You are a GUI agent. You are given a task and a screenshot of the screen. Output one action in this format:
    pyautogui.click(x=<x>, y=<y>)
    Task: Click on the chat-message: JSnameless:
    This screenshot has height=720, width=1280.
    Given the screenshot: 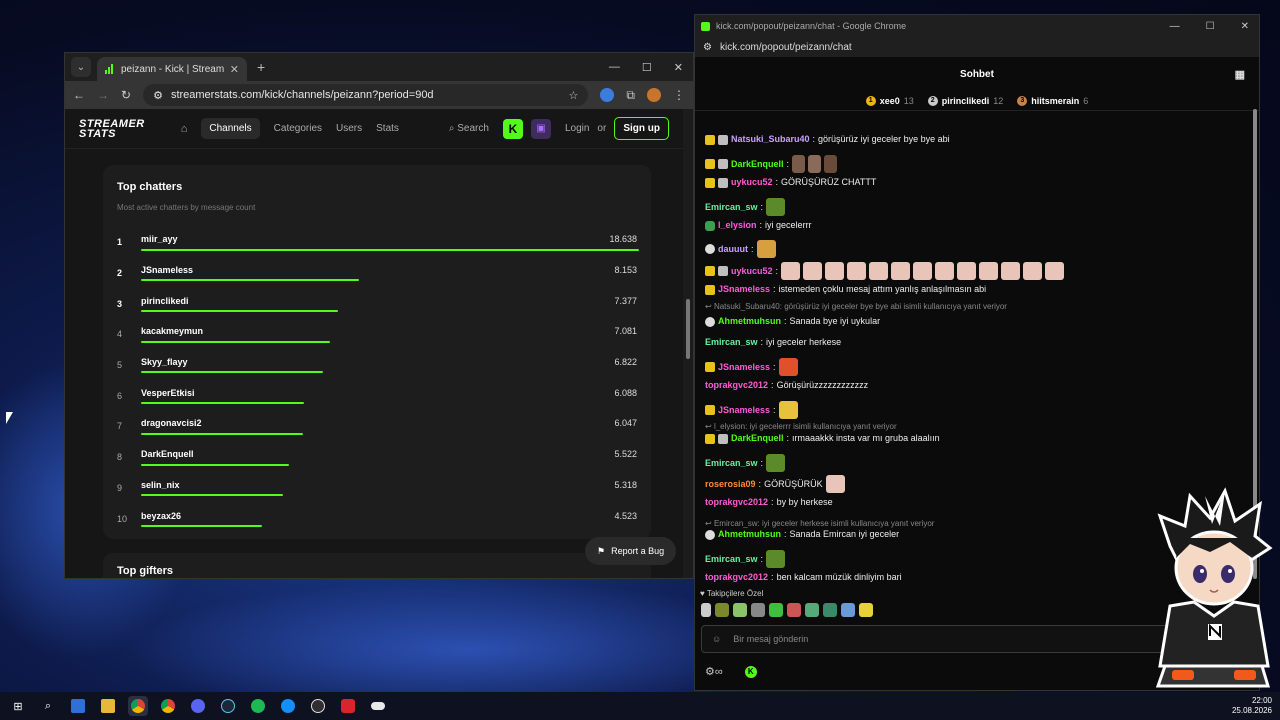 What is the action you would take?
    pyautogui.click(x=751, y=367)
    